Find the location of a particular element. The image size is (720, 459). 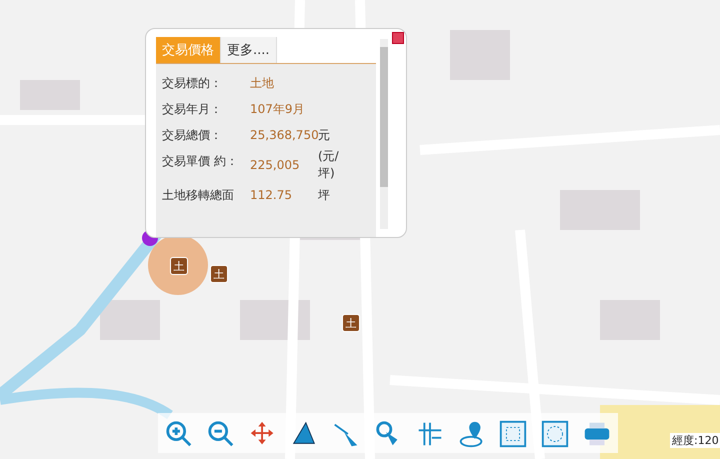

unit-label: (元/坪) is located at coordinates (329, 165).